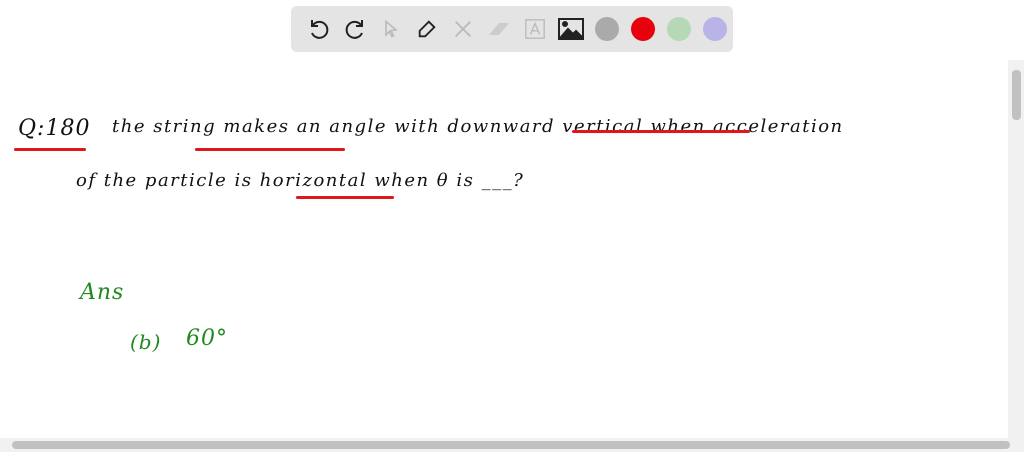  What do you see at coordinates (426, 29) in the screenshot?
I see `pen-icon` at bounding box center [426, 29].